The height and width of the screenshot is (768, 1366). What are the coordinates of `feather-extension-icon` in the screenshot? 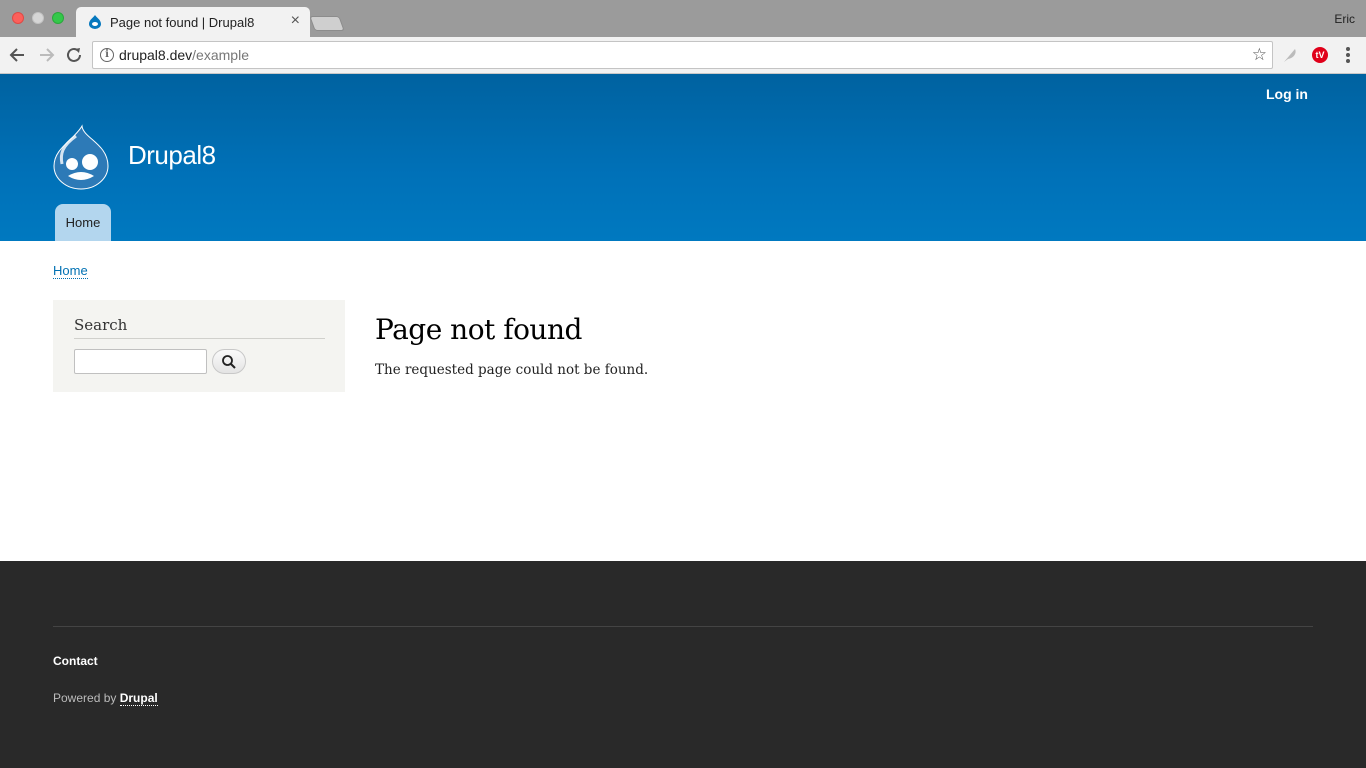 It's located at (1290, 55).